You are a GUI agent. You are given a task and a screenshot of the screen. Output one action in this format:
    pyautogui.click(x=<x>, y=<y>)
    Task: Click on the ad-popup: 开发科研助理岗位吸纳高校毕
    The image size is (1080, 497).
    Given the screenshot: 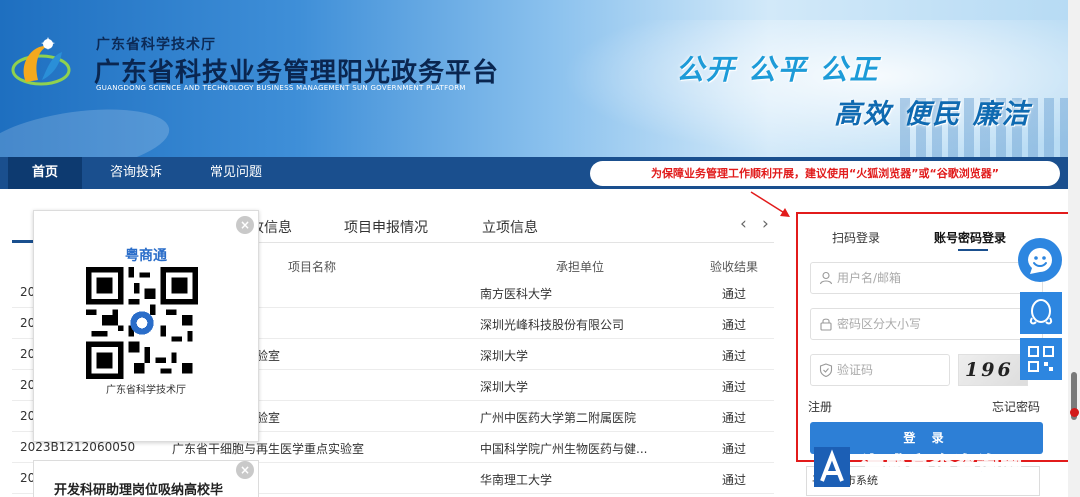 What is the action you would take?
    pyautogui.click(x=146, y=478)
    